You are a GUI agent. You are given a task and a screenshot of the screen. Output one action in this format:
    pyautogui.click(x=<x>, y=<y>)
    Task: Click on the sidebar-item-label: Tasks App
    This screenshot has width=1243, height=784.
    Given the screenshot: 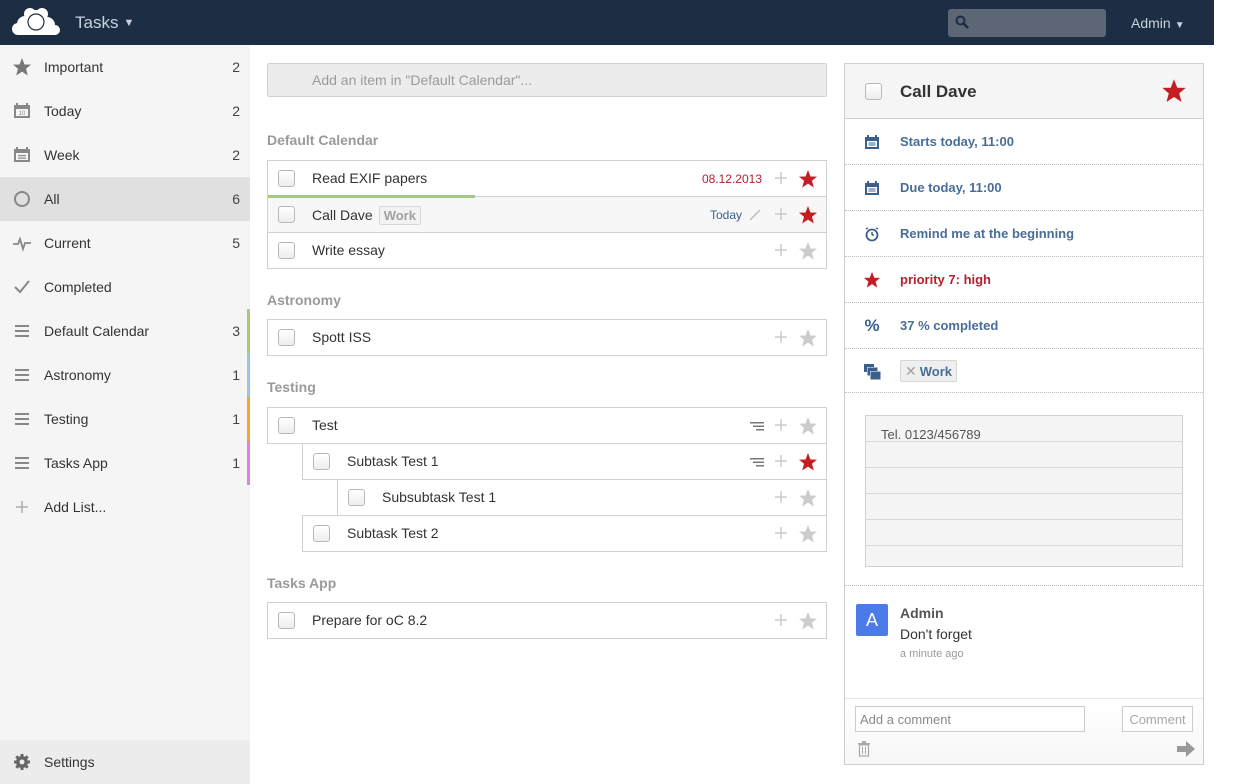 What is the action you would take?
    pyautogui.click(x=76, y=463)
    